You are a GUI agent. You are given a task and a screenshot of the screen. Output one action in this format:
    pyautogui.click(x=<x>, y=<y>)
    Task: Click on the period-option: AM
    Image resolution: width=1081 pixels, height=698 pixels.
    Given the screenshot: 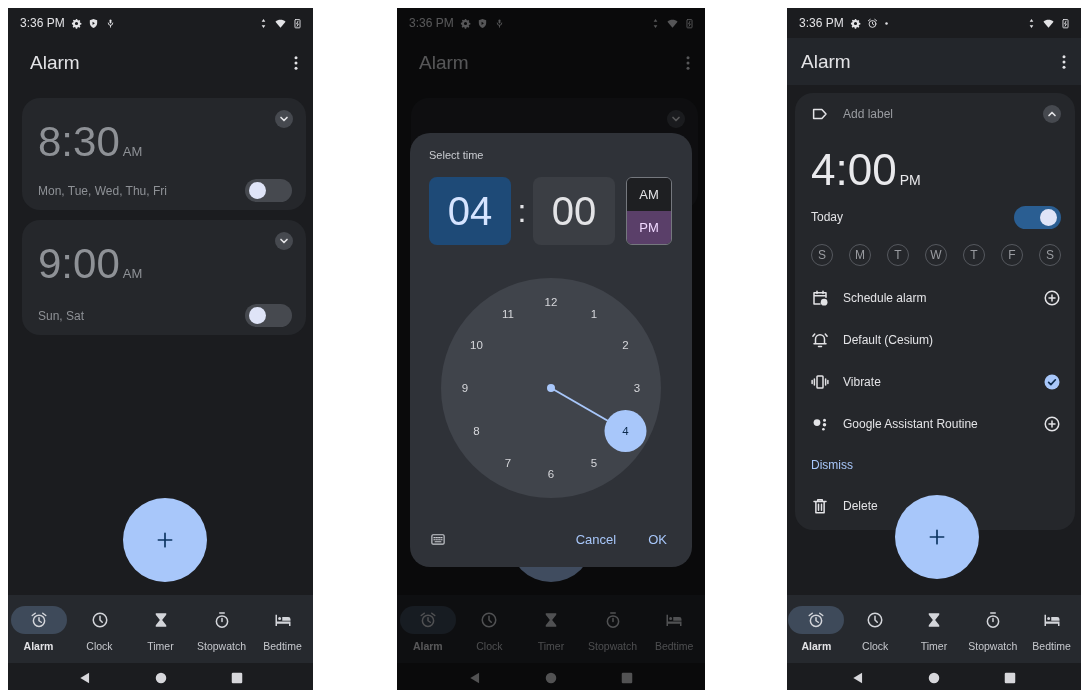 What is the action you would take?
    pyautogui.click(x=649, y=194)
    